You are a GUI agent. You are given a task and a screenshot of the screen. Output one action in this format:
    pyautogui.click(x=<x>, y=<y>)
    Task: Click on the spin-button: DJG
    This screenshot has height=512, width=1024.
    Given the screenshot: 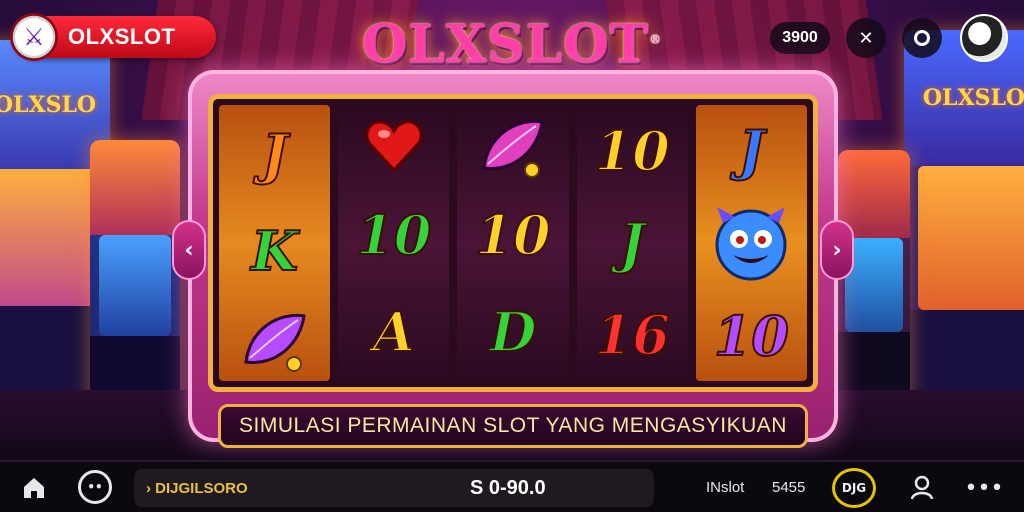 What is the action you would take?
    pyautogui.click(x=854, y=488)
    